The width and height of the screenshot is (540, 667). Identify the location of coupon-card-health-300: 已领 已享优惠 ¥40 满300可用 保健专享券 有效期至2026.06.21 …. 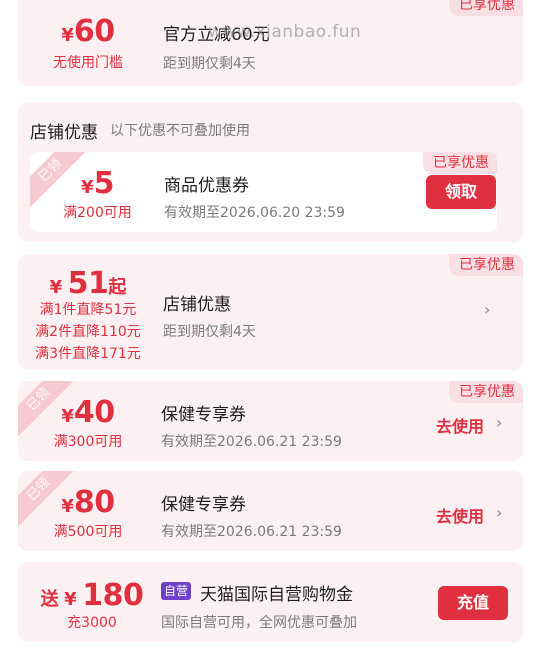
(270, 421).